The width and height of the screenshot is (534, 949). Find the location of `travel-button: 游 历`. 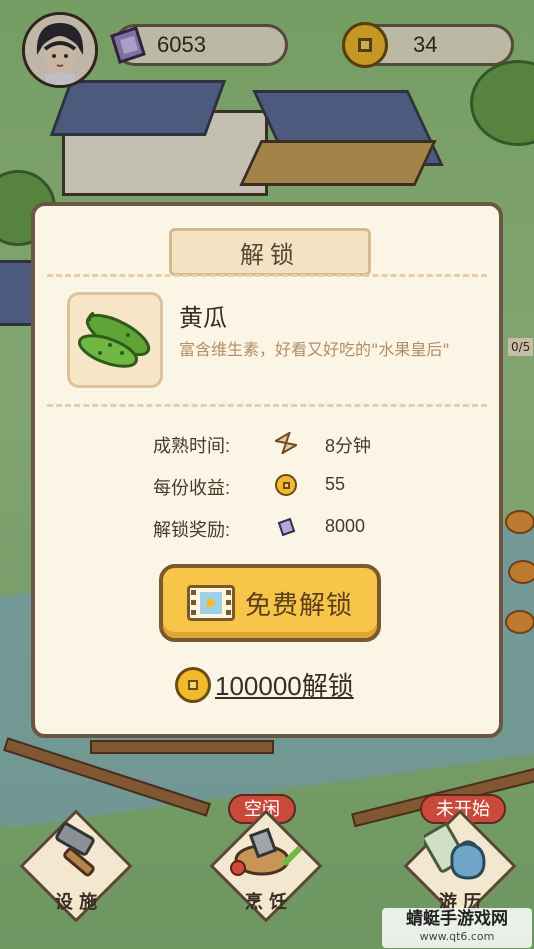

travel-button: 游 历 is located at coordinates (460, 866).